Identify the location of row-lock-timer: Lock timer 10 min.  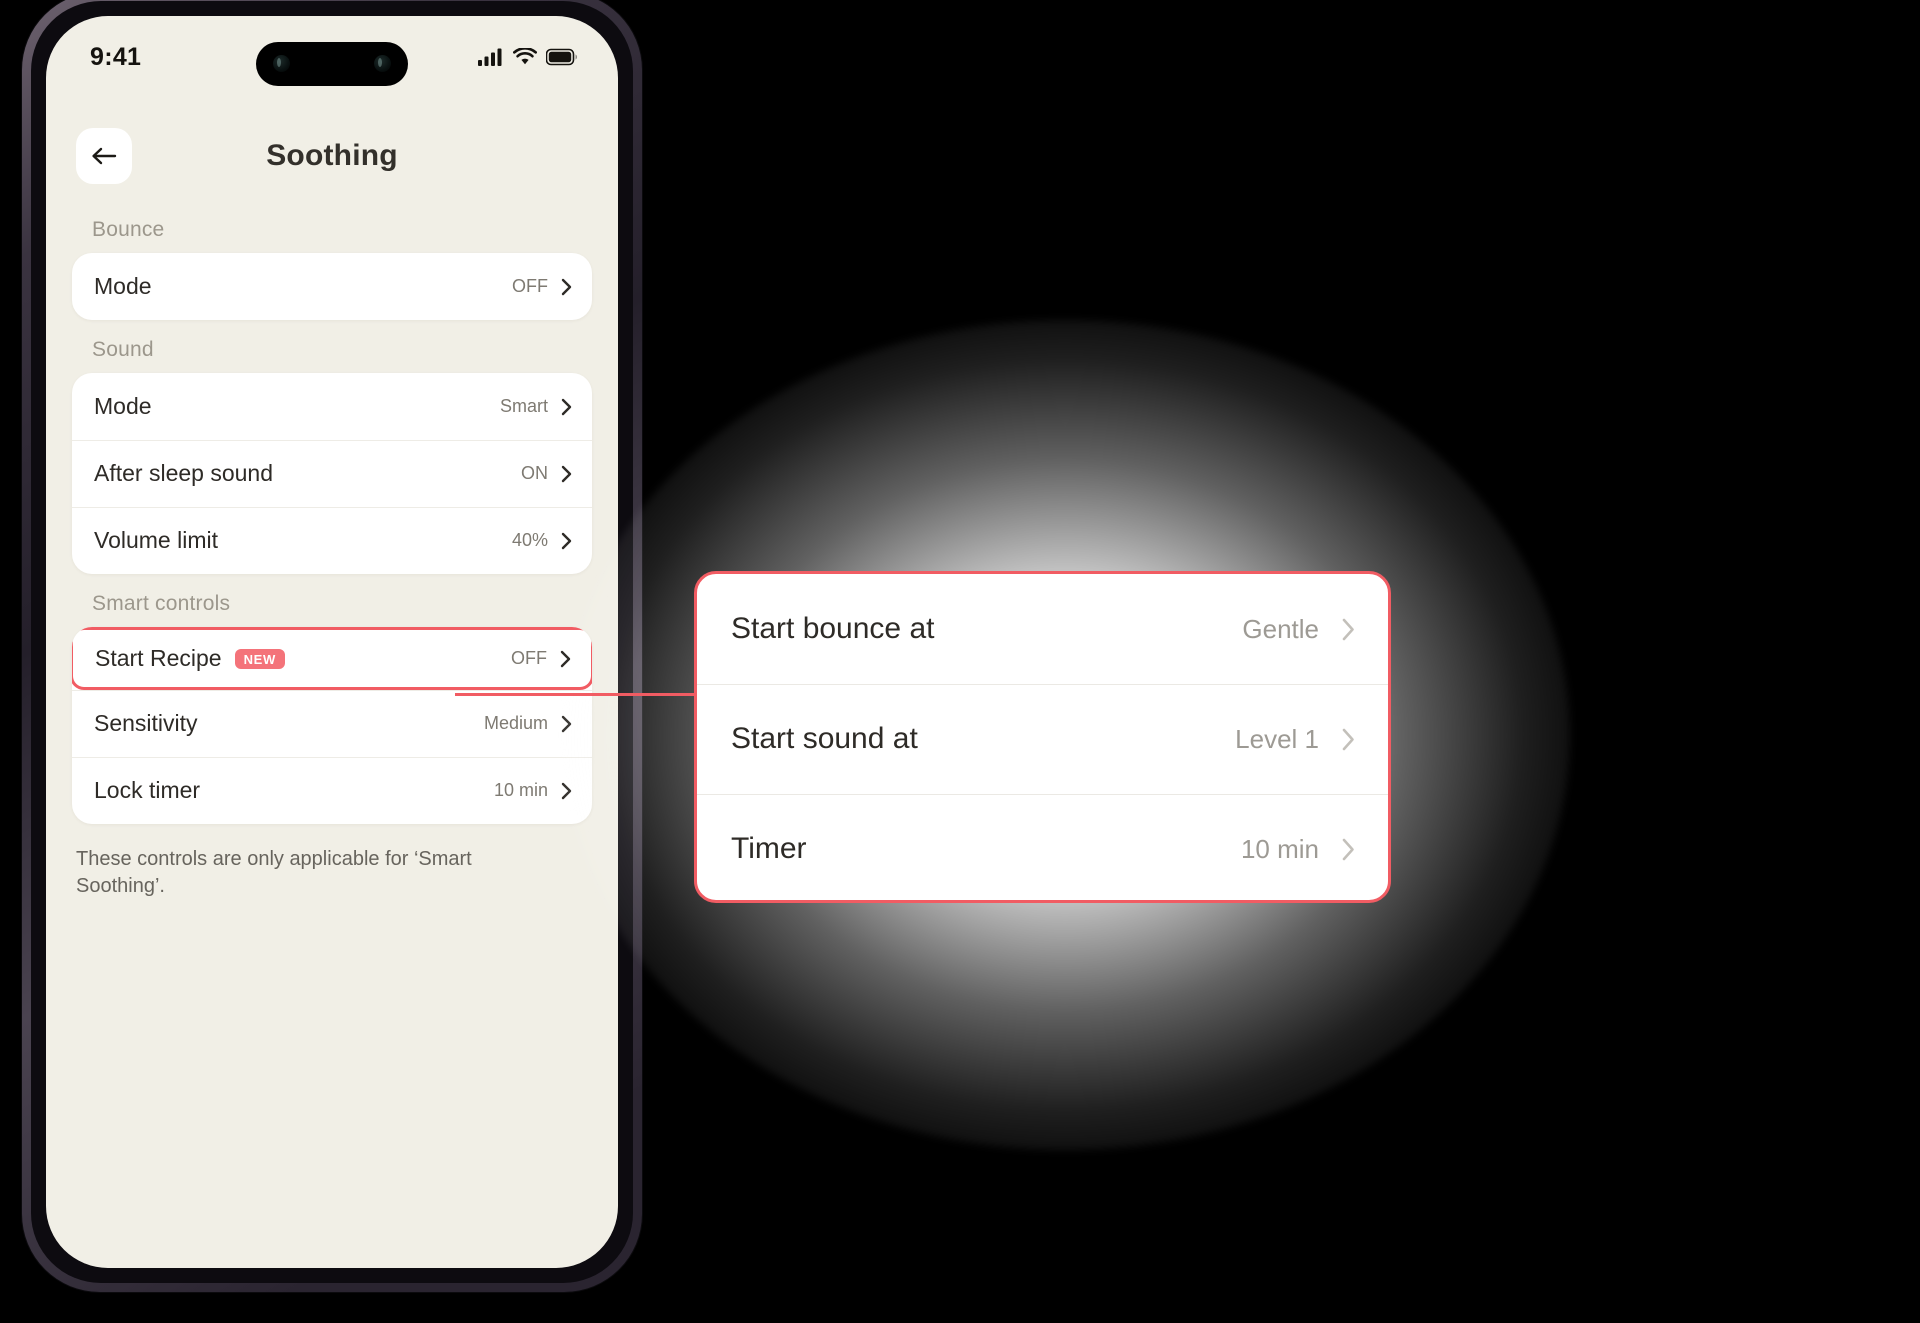
(332, 790).